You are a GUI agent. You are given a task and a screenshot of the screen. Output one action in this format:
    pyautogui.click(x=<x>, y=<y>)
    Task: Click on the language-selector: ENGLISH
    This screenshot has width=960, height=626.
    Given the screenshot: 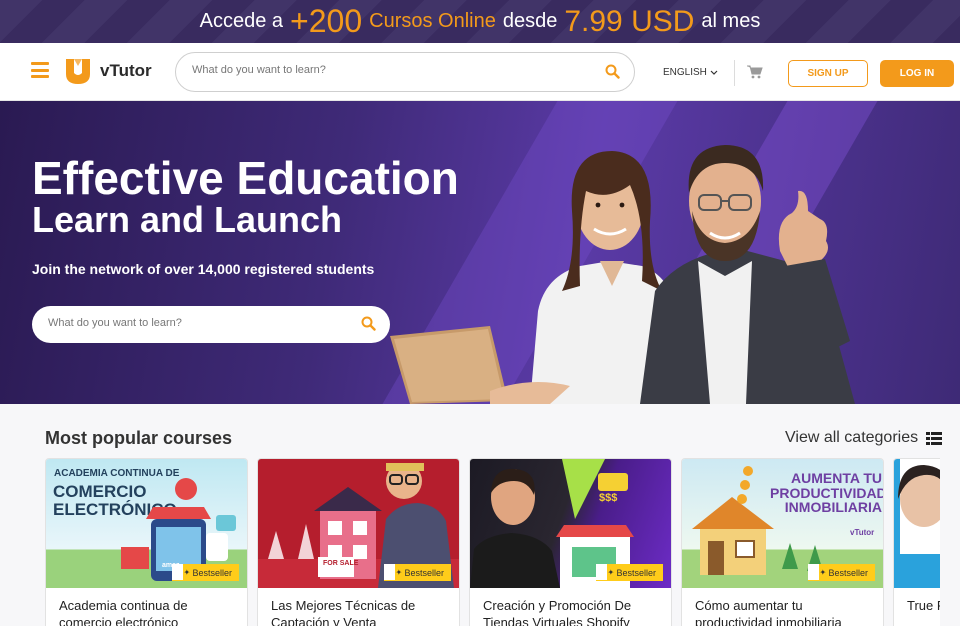 What is the action you would take?
    pyautogui.click(x=690, y=72)
    